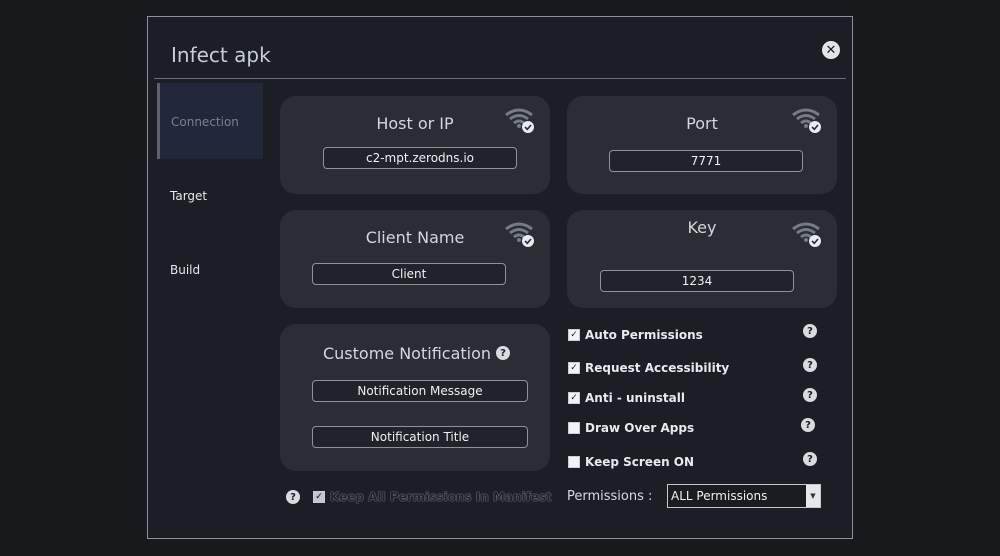 This screenshot has width=1000, height=556. Describe the element at coordinates (831, 50) in the screenshot. I see `close-icon: ✕` at that location.